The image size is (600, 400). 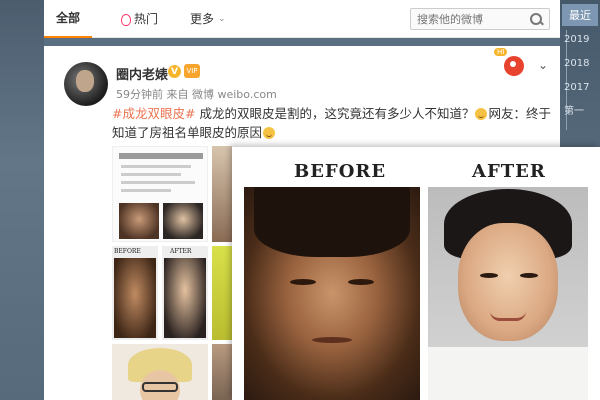 I want to click on tab-all: 全部, so click(x=68, y=19).